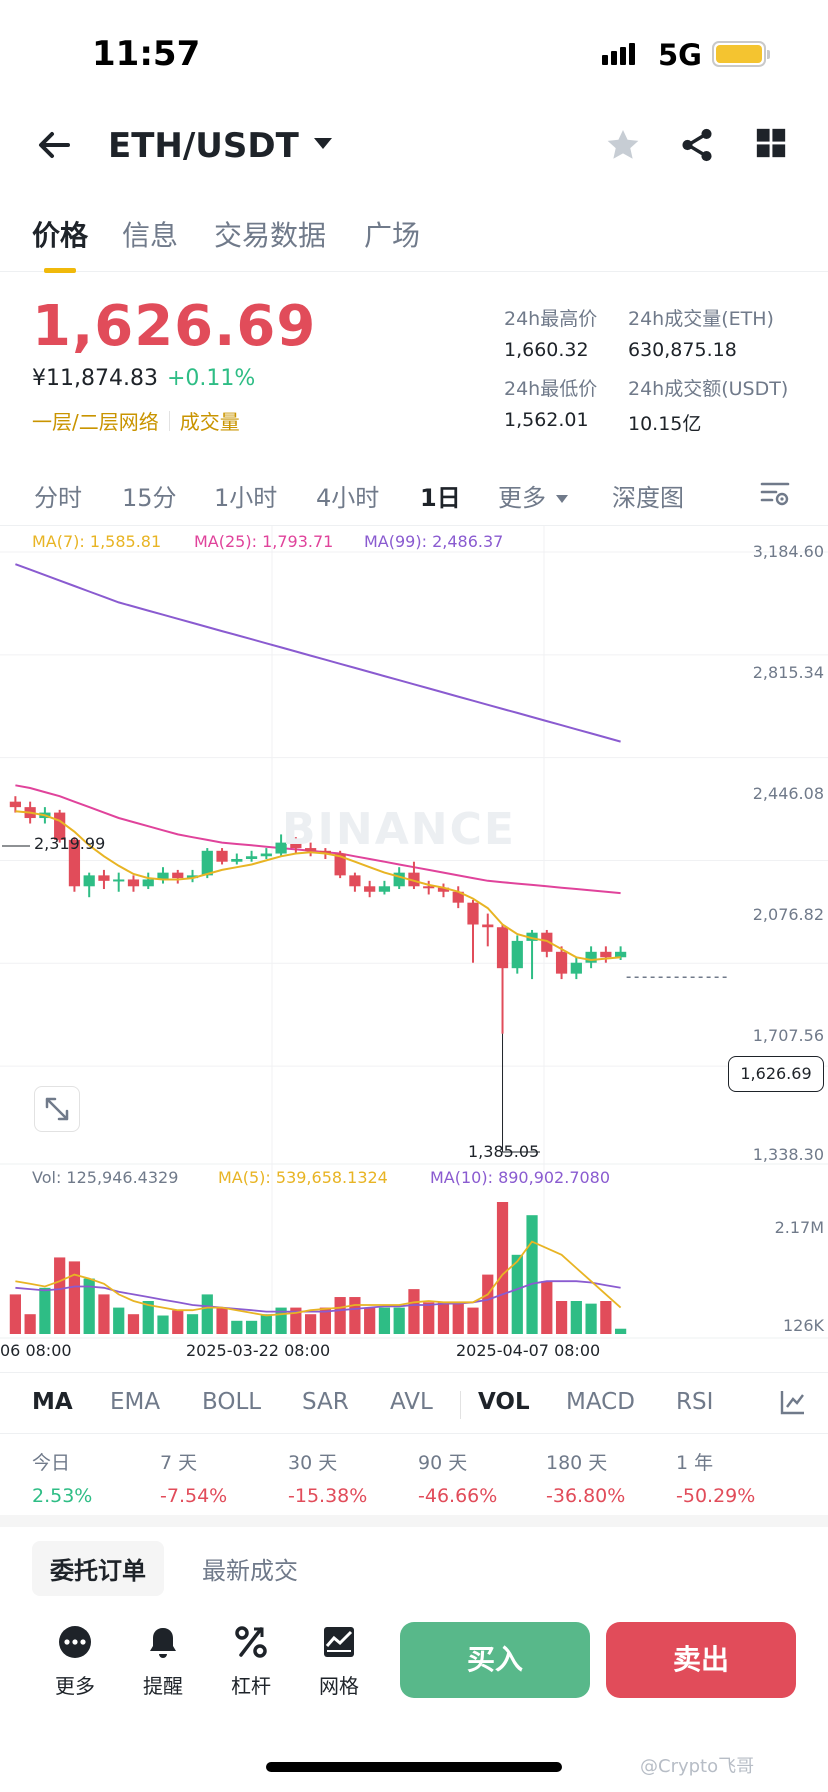 The width and height of the screenshot is (828, 1792). What do you see at coordinates (211, 378) in the screenshot?
I see `change-percent: +0.11%` at bounding box center [211, 378].